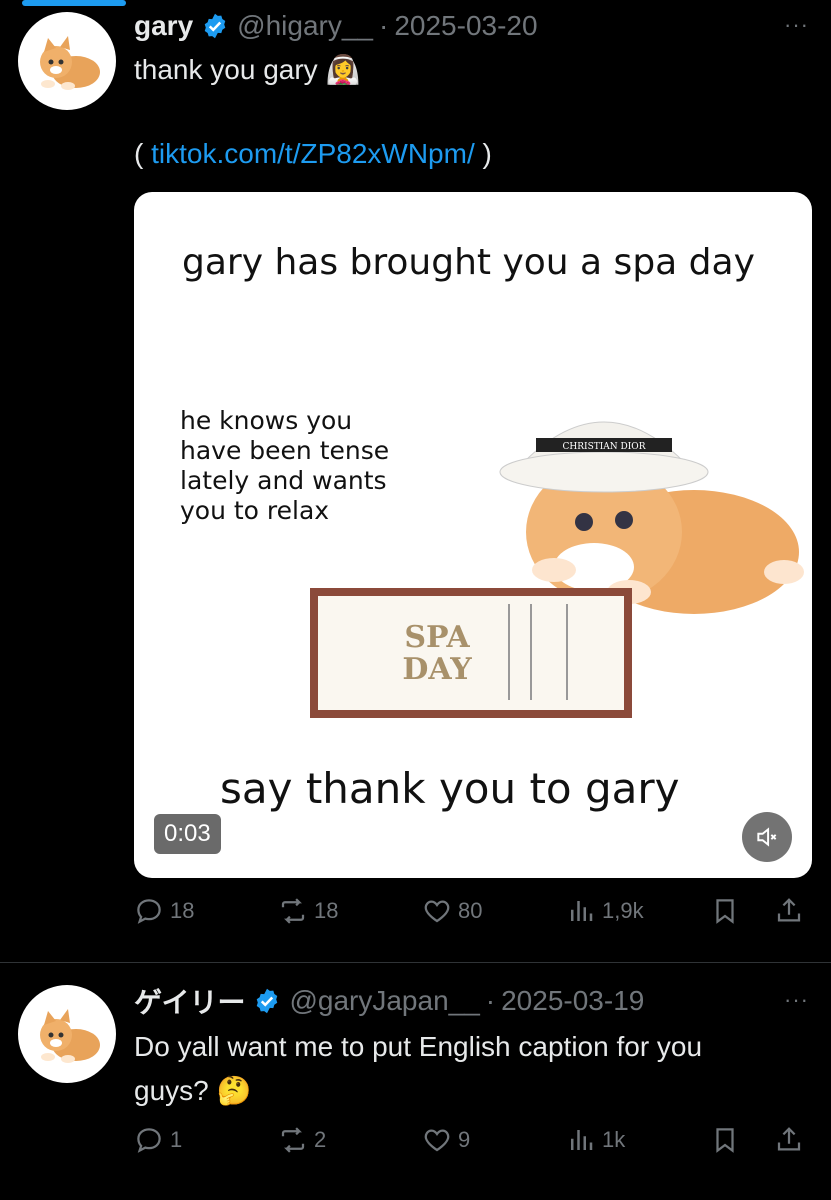 The image size is (831, 1200). What do you see at coordinates (308, 911) in the screenshot?
I see `repost-button: 18` at bounding box center [308, 911].